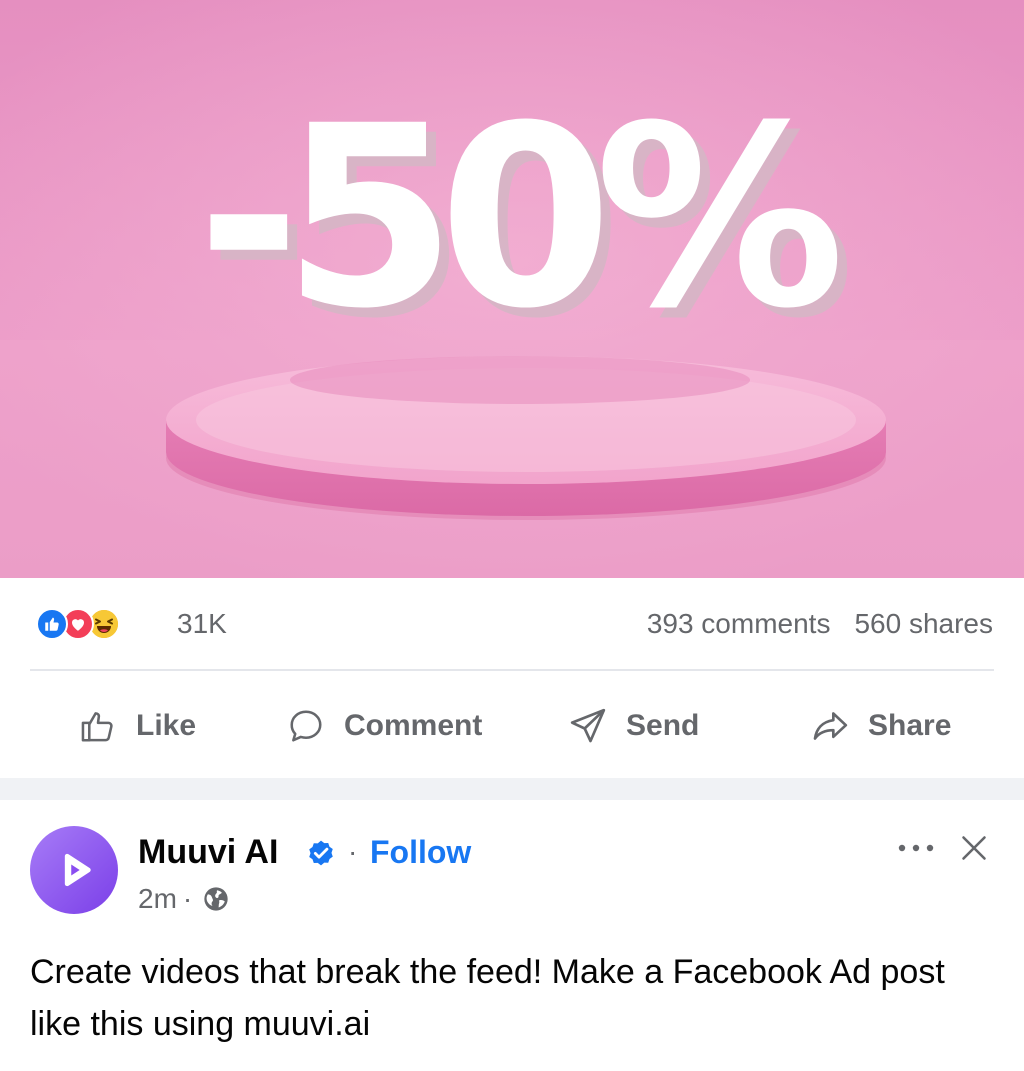  I want to click on reaction-summary, so click(78, 624).